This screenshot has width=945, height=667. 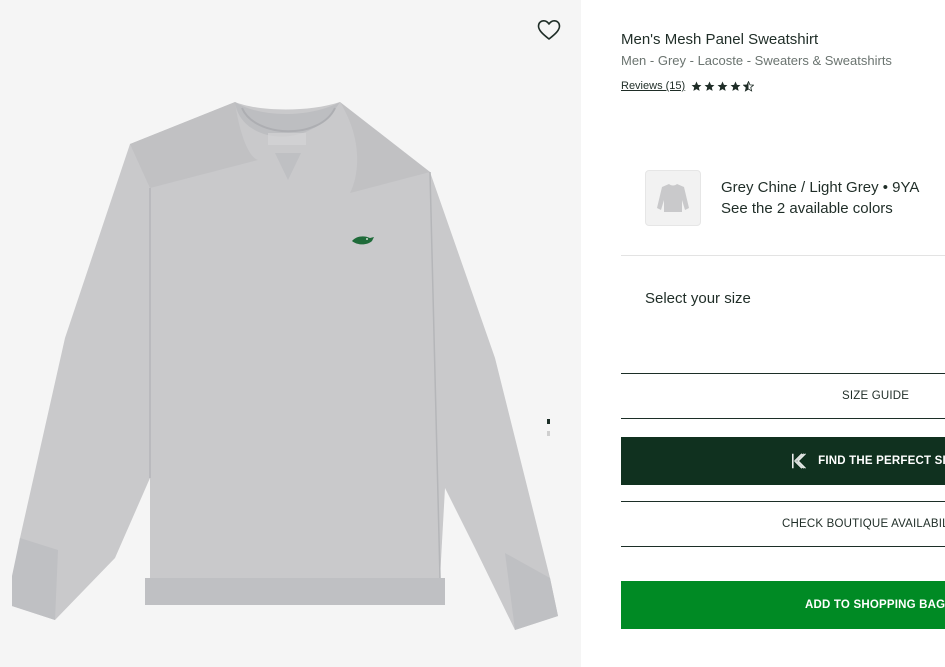 I want to click on boutique-label: CHECK BOUTIQUE AVAILABILITY, so click(x=863, y=524).